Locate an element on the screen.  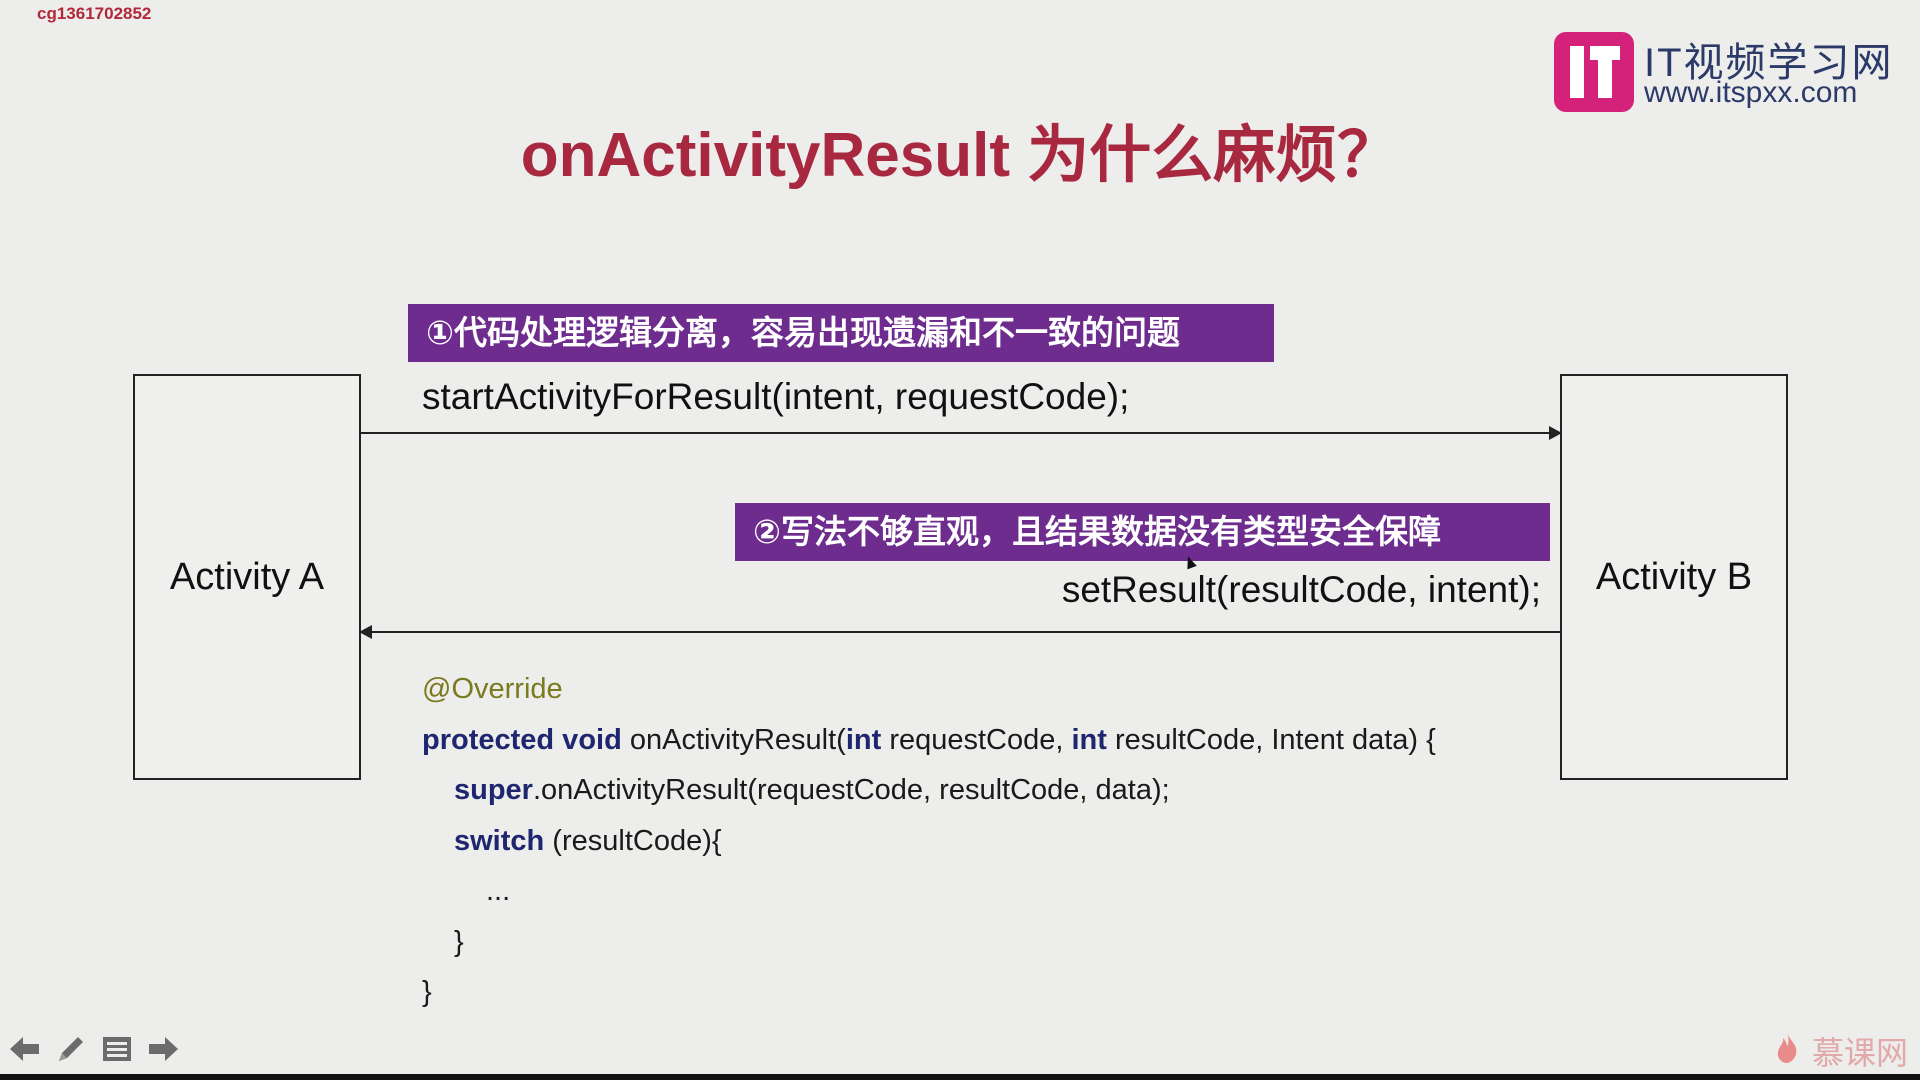
callout-point-1: ①代码处理逻辑分离，容易出现遗漏和不一致的问题 is located at coordinates (841, 333).